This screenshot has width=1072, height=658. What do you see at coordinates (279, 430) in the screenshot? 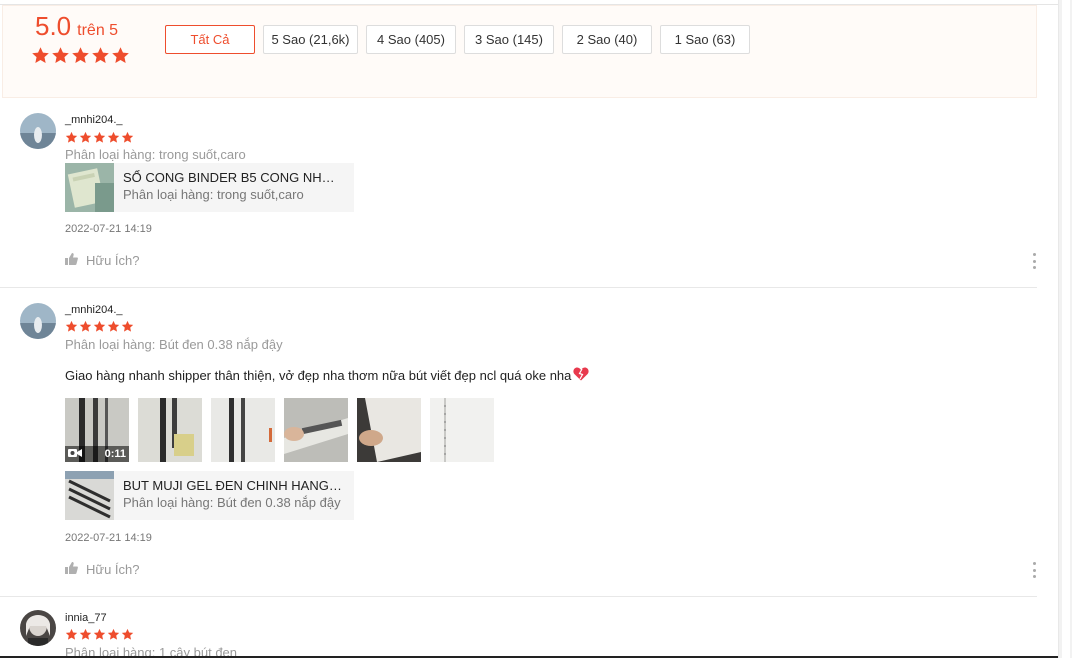
I see `review-media: 0:11` at bounding box center [279, 430].